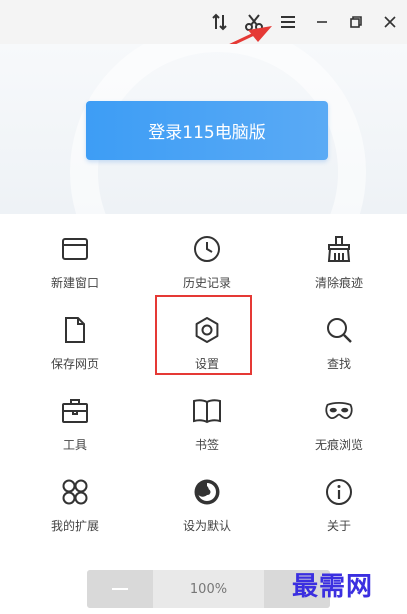  I want to click on menu-item-label: 历史记录, so click(206, 283).